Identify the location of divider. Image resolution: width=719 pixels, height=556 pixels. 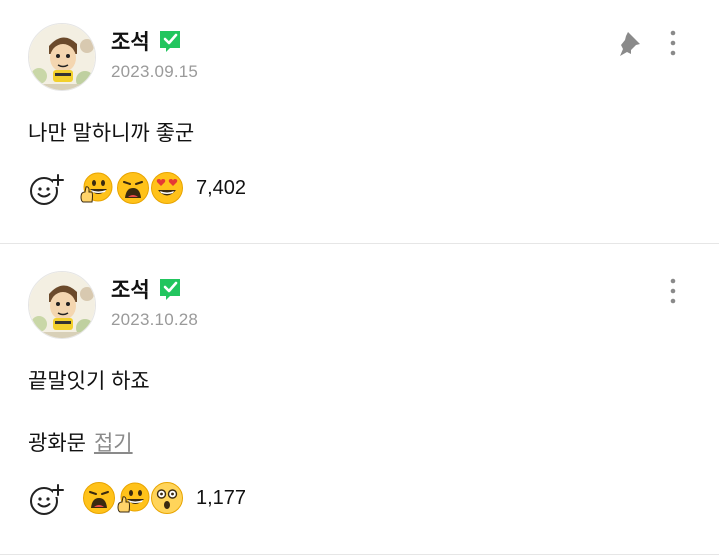
(359, 554).